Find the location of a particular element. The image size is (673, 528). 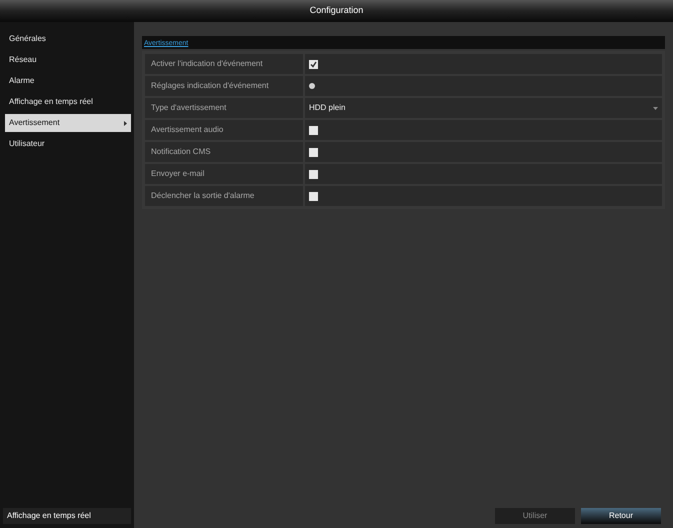

sidebar-item: Générales is located at coordinates (68, 39).